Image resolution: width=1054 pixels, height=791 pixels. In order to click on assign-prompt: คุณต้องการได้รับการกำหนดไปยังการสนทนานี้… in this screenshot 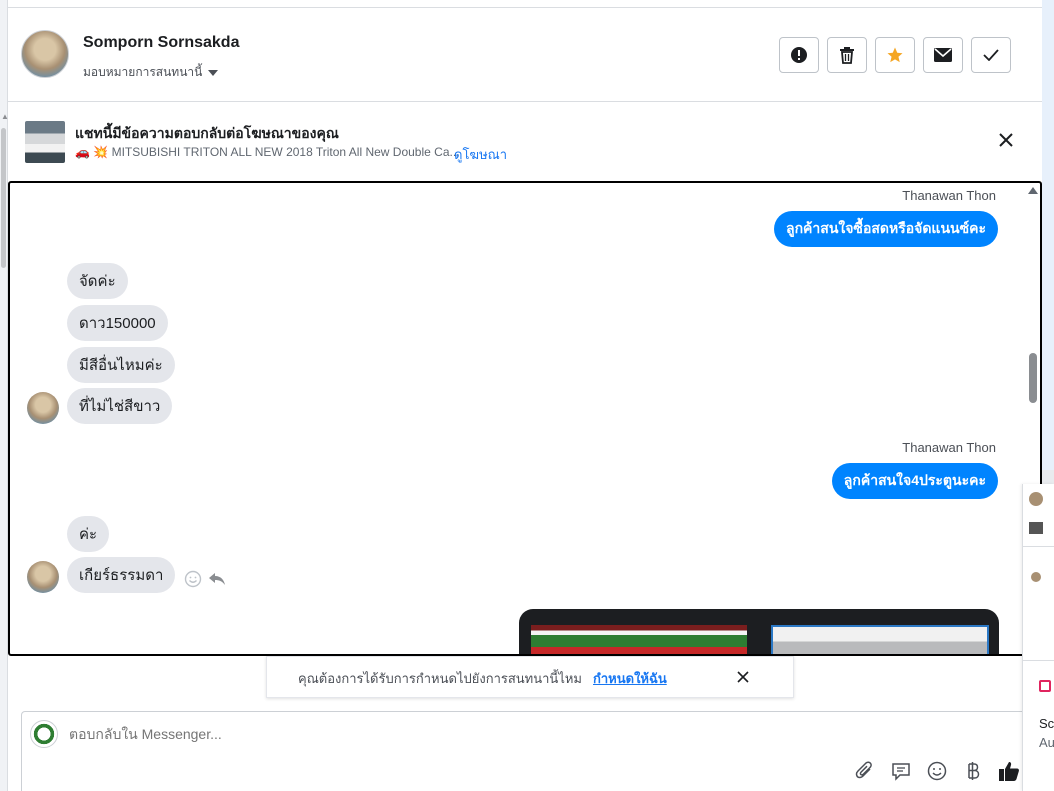, I will do `click(530, 677)`.